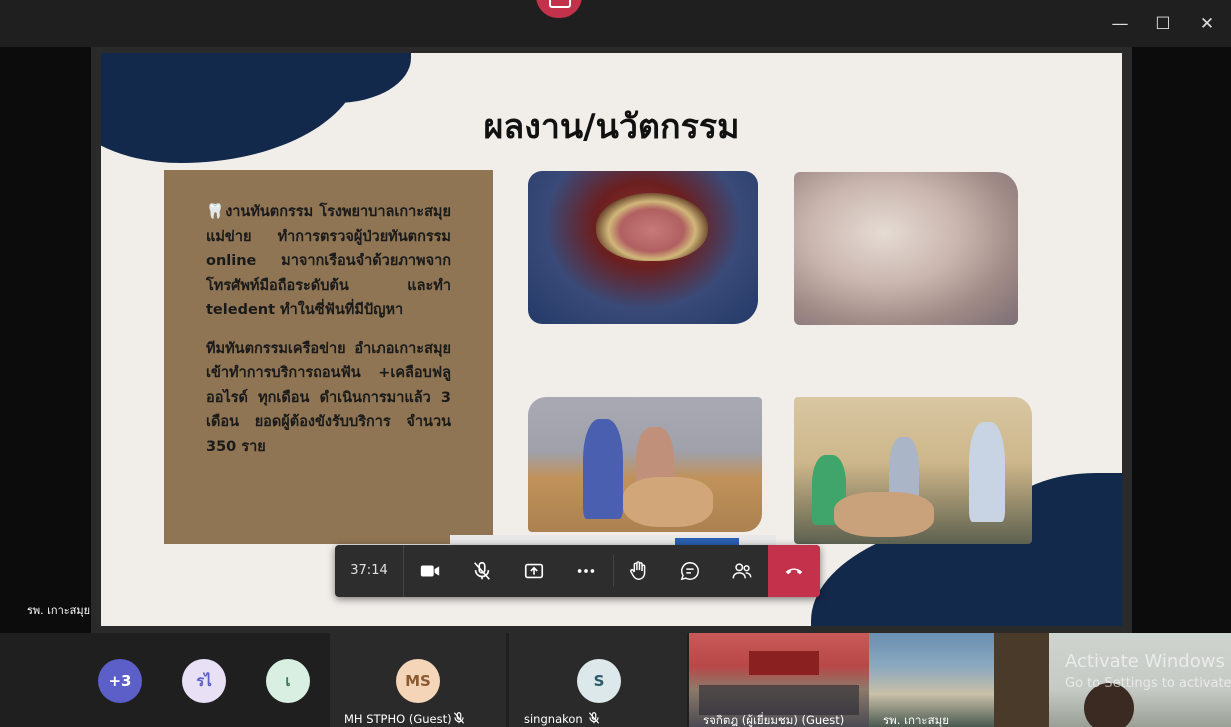 This screenshot has width=1231, height=727. I want to click on share-screen-button, so click(534, 571).